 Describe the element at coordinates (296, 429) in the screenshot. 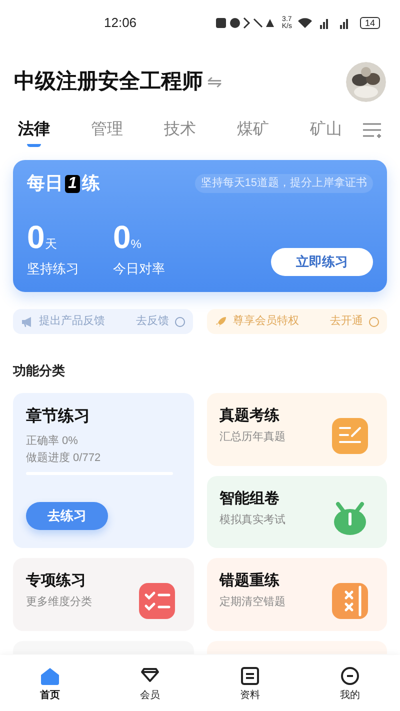

I see `feature-card: 真题考练 汇总历年真题` at that location.